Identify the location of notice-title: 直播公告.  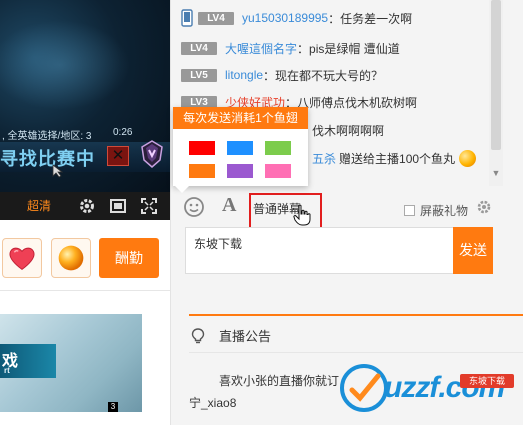
(245, 336).